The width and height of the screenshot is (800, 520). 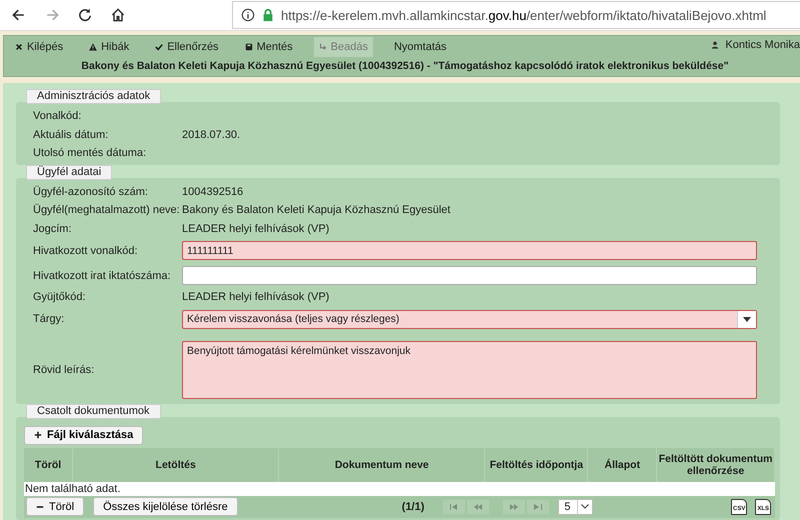 What do you see at coordinates (584, 506) in the screenshot?
I see `chevron-icon` at bounding box center [584, 506].